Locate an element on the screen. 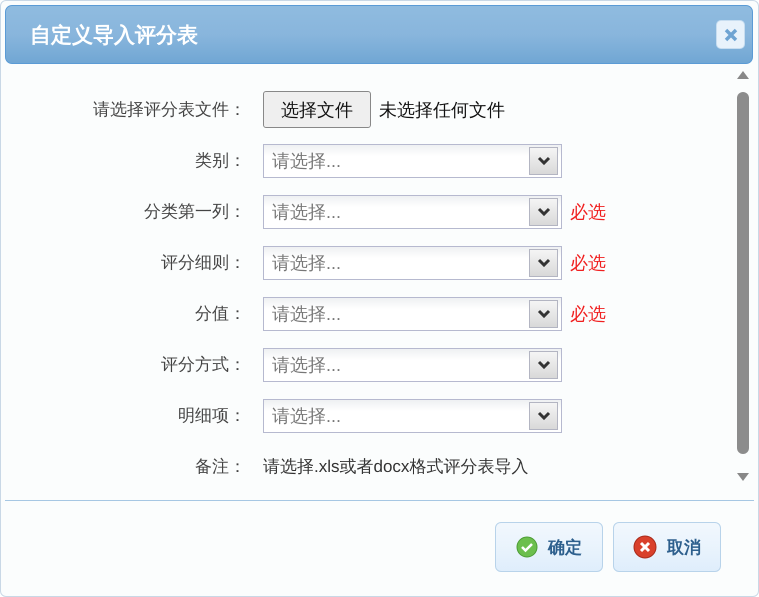 The image size is (759, 597). check-icon is located at coordinates (527, 547).